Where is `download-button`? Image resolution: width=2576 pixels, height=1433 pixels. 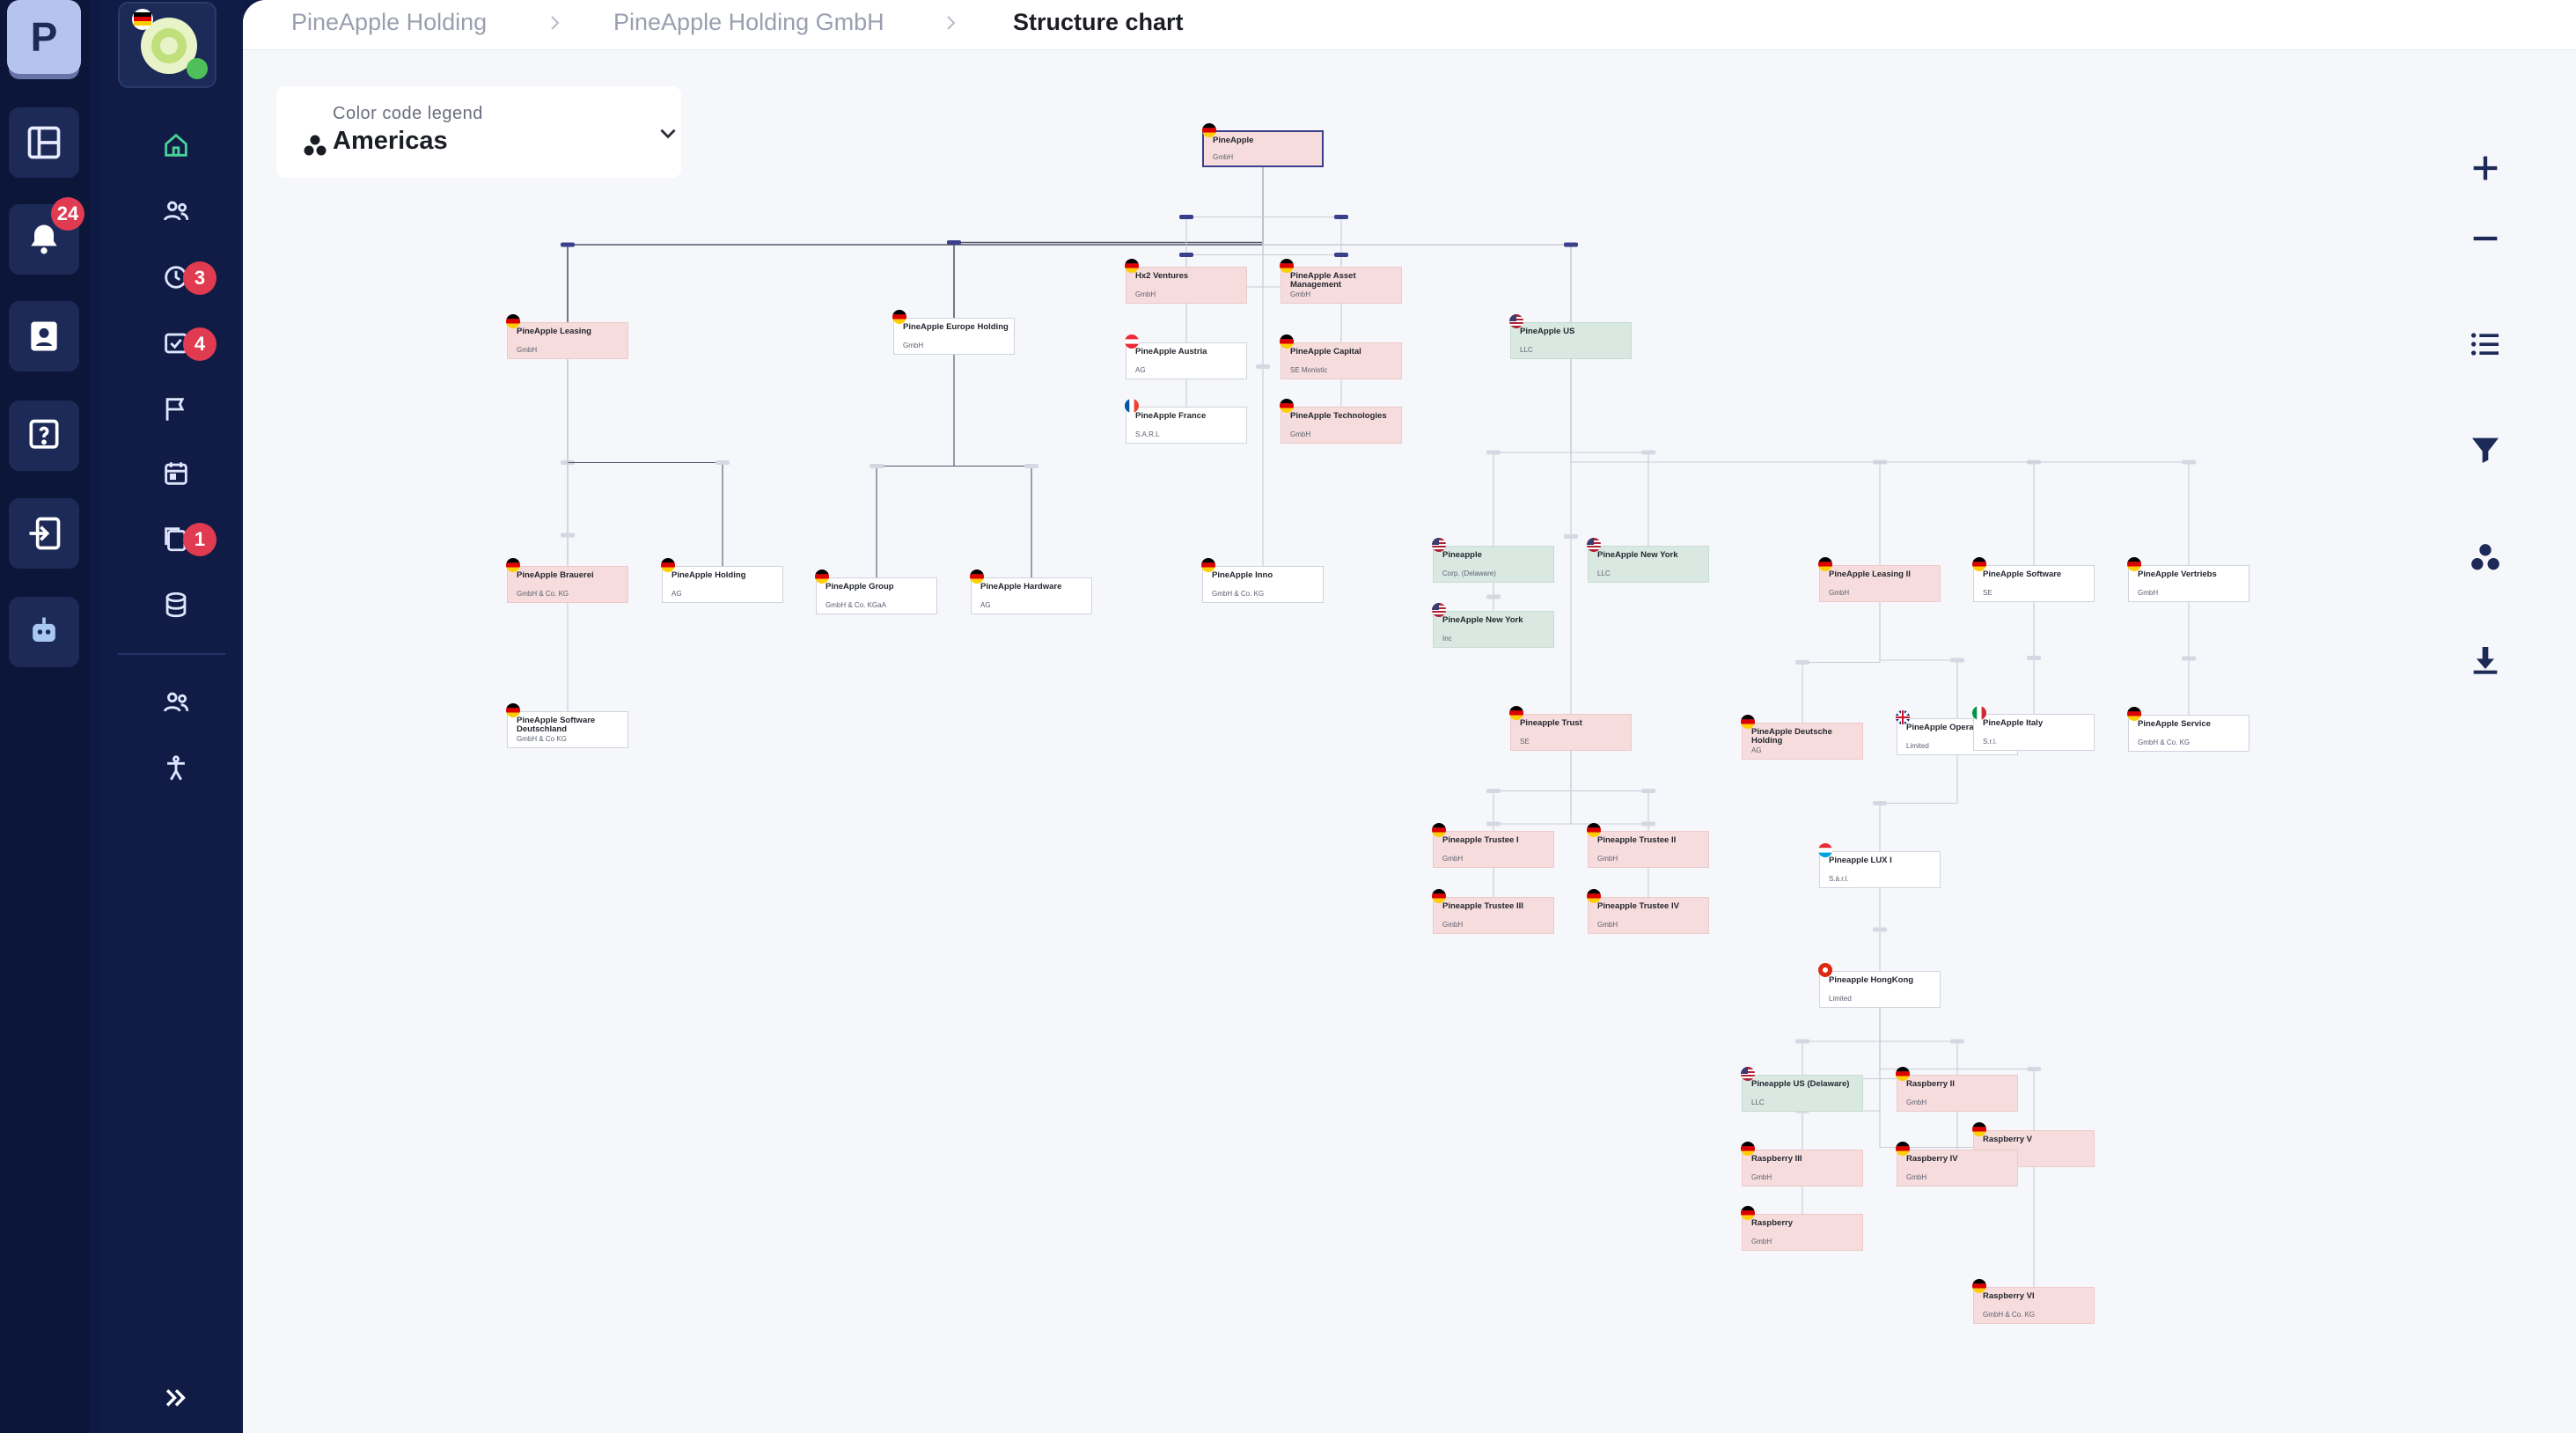 download-button is located at coordinates (2485, 660).